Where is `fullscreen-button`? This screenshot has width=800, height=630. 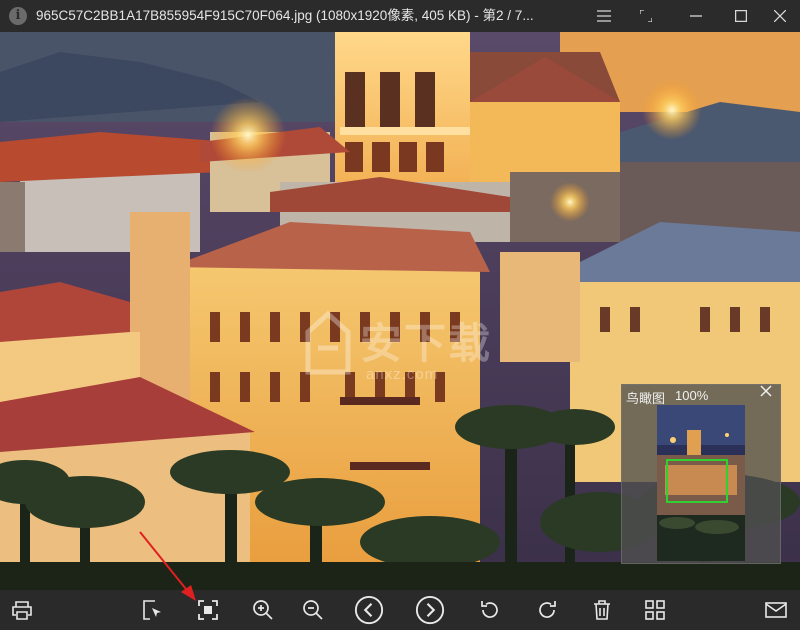 fullscreen-button is located at coordinates (646, 16).